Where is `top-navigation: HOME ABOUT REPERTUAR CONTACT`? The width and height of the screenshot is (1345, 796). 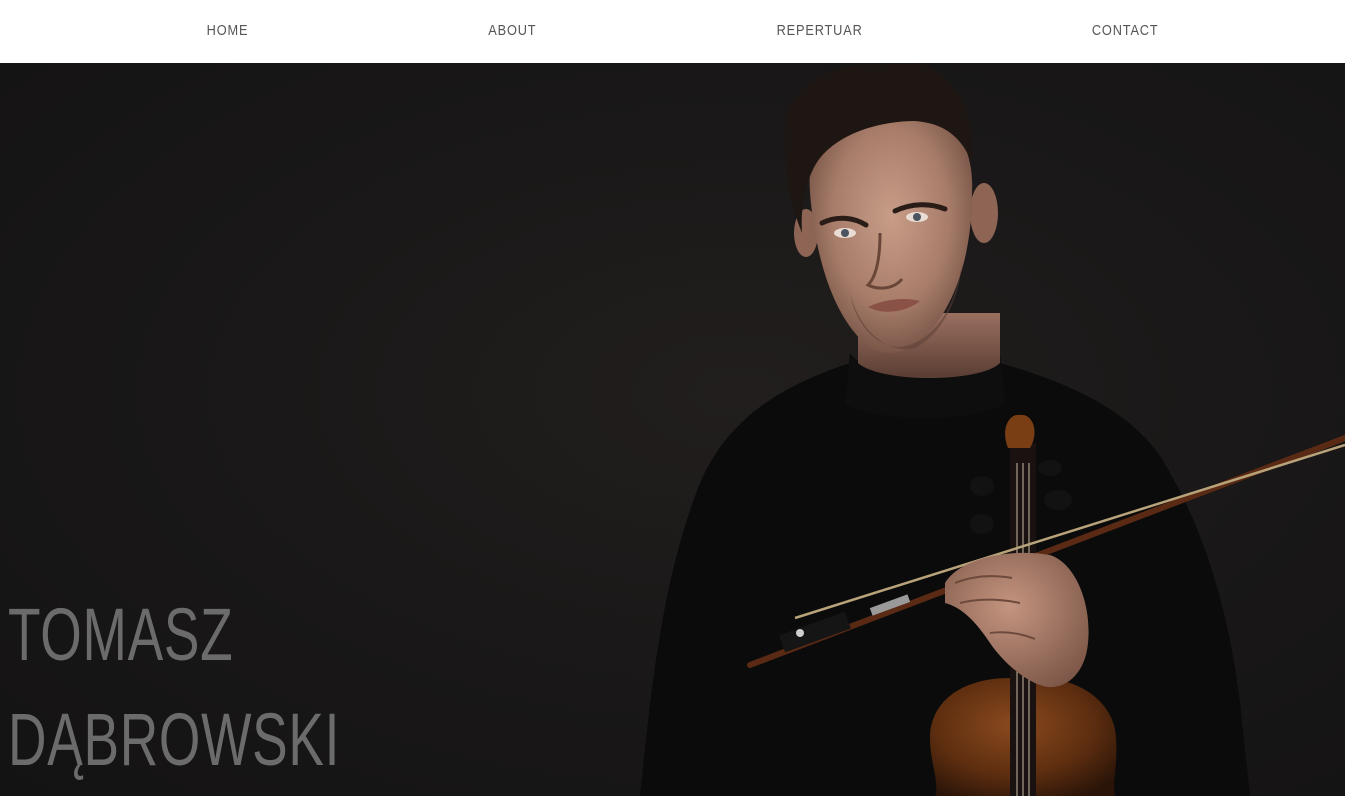
top-navigation: HOME ABOUT REPERTUAR CONTACT is located at coordinates (672, 31).